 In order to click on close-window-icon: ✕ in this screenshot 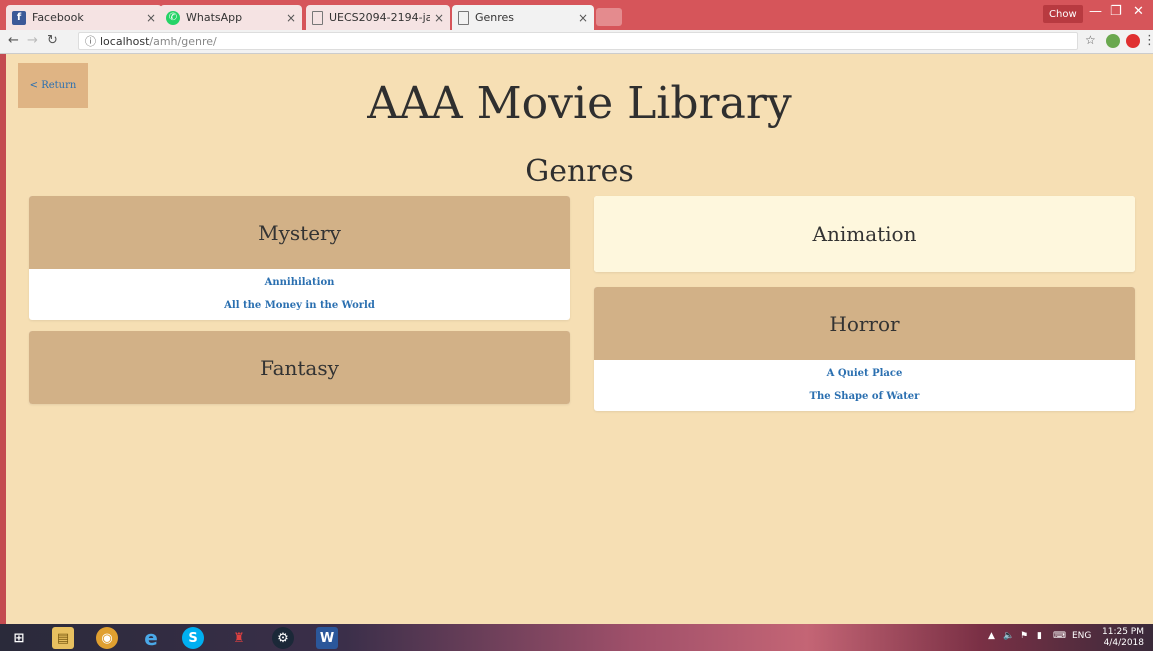, I will do `click(1138, 11)`.